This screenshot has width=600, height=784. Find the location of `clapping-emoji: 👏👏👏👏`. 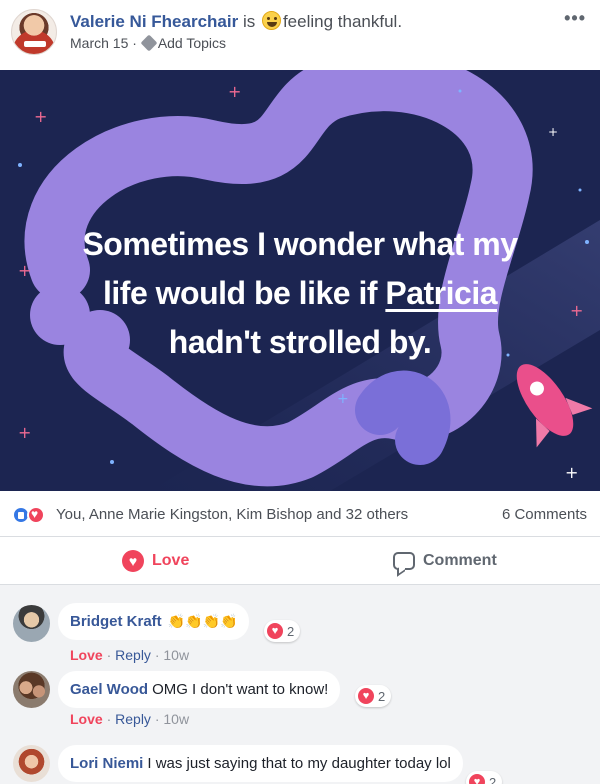

clapping-emoji: 👏👏👏👏 is located at coordinates (202, 621).